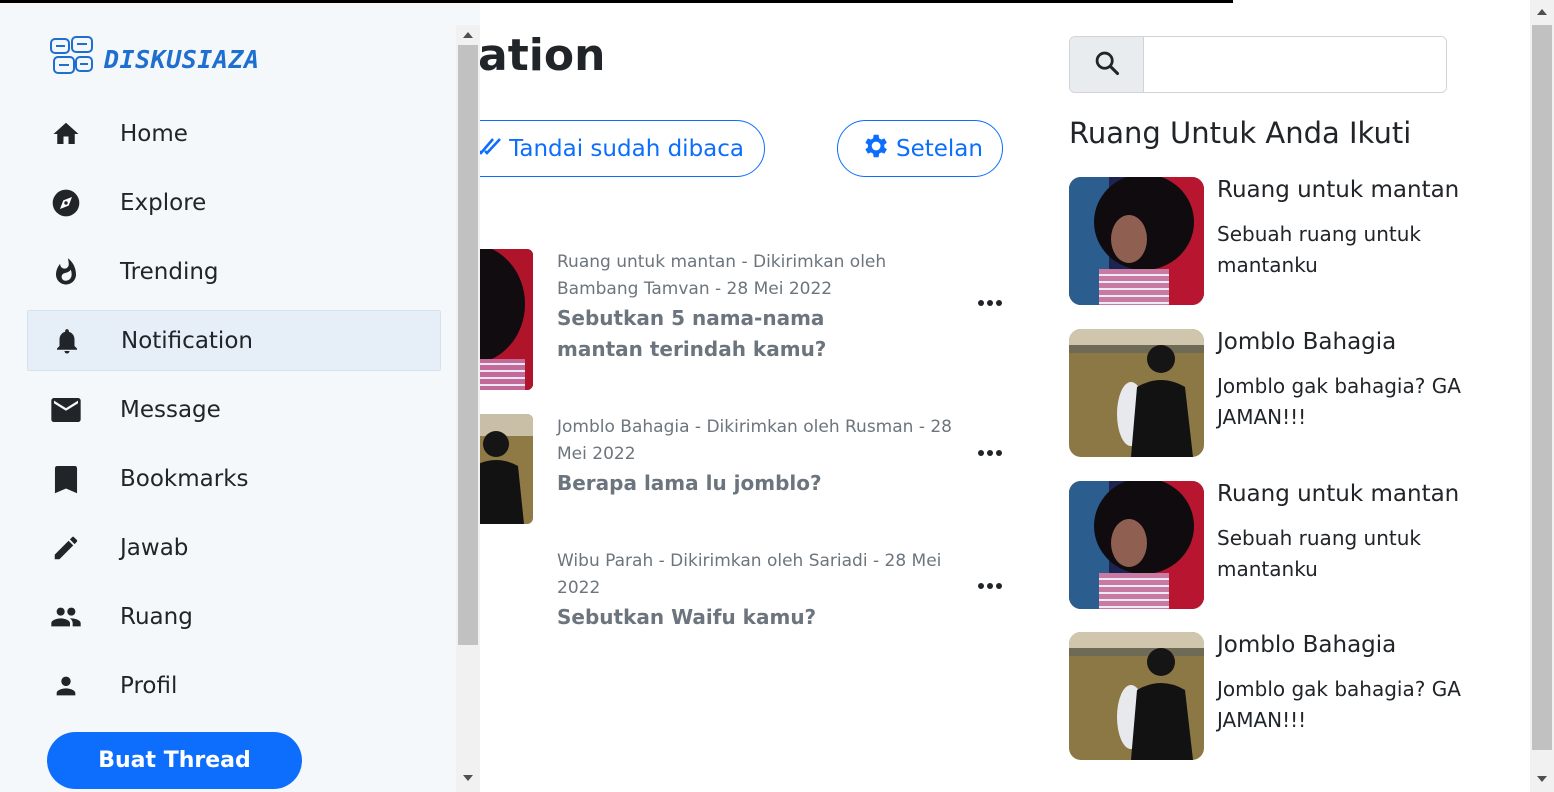 The image size is (1554, 792). Describe the element at coordinates (939, 148) in the screenshot. I see `settings-label: Setelan` at that location.